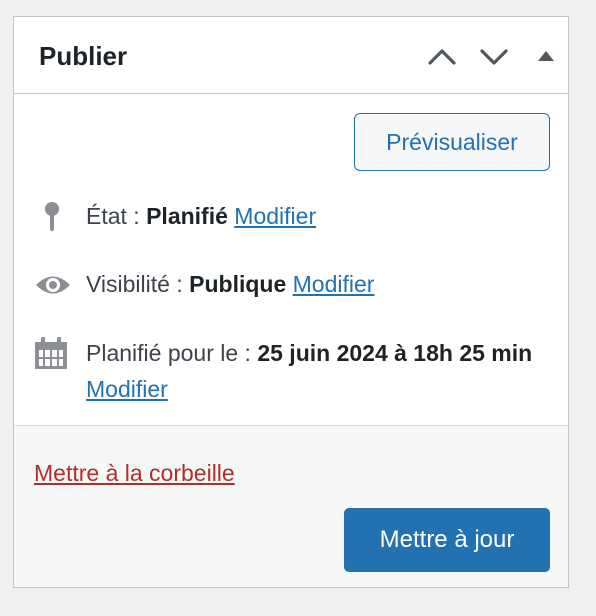 Image resolution: width=596 pixels, height=616 pixels. I want to click on pin-icon, so click(52, 221).